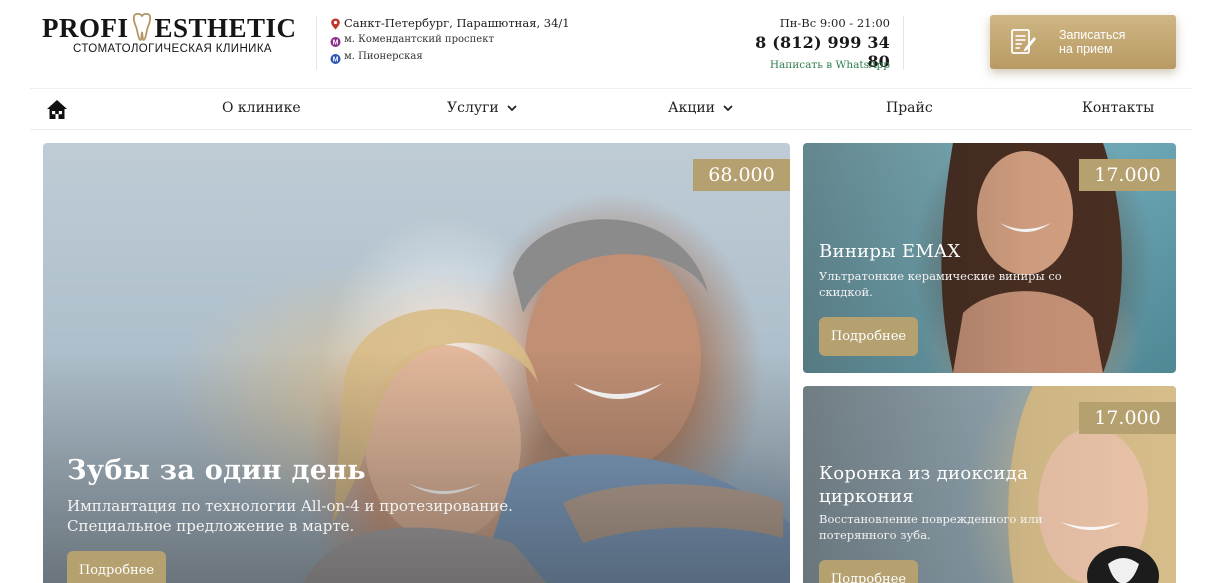  I want to click on book-appointment-button: Записаться на прием, so click(1083, 42).